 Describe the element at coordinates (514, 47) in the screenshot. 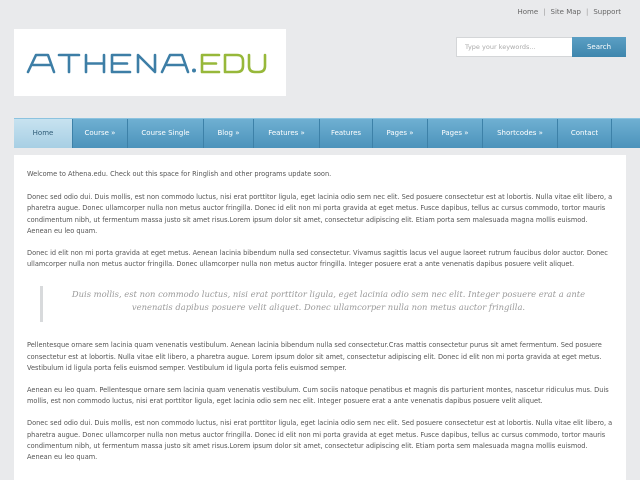

I see `search-input` at that location.